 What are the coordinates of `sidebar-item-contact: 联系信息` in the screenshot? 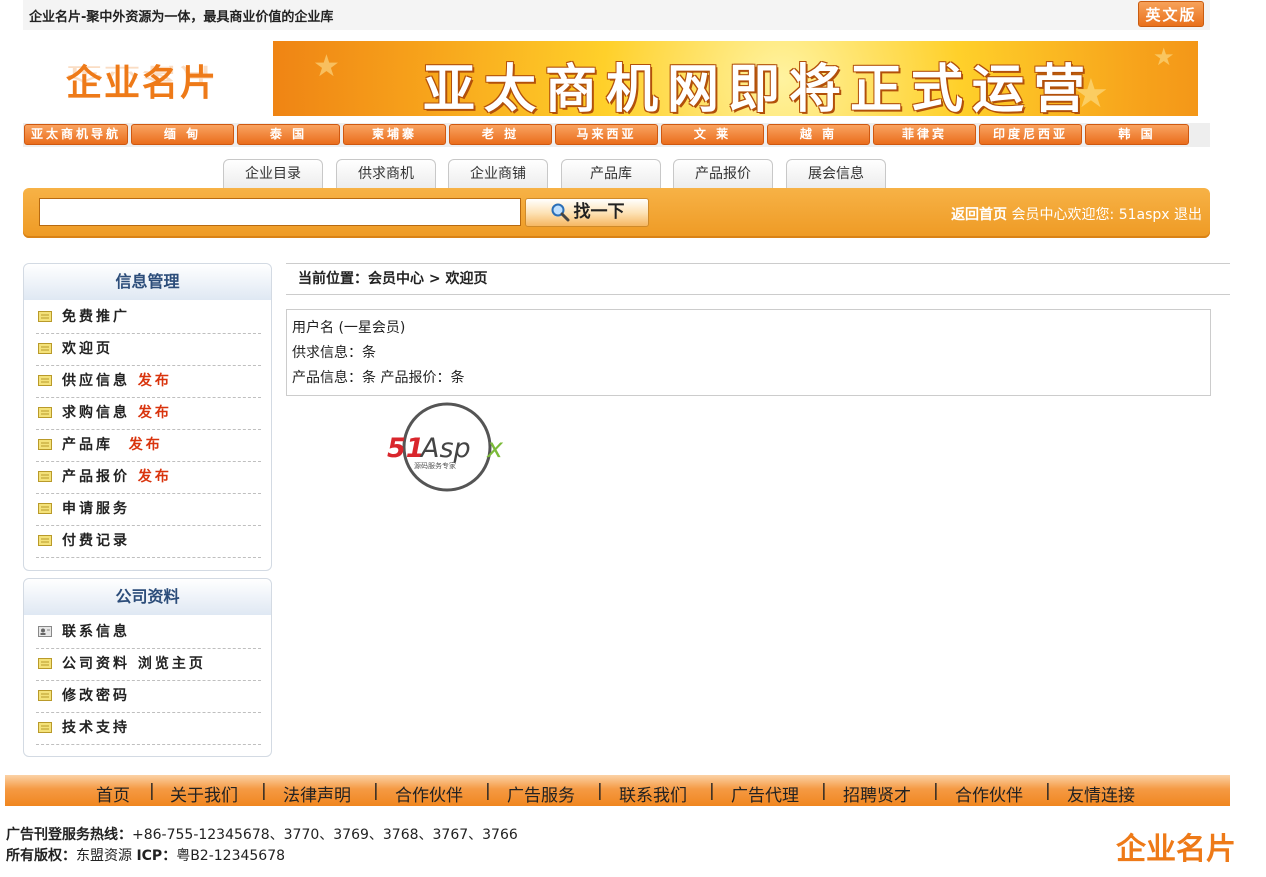 It's located at (148, 633).